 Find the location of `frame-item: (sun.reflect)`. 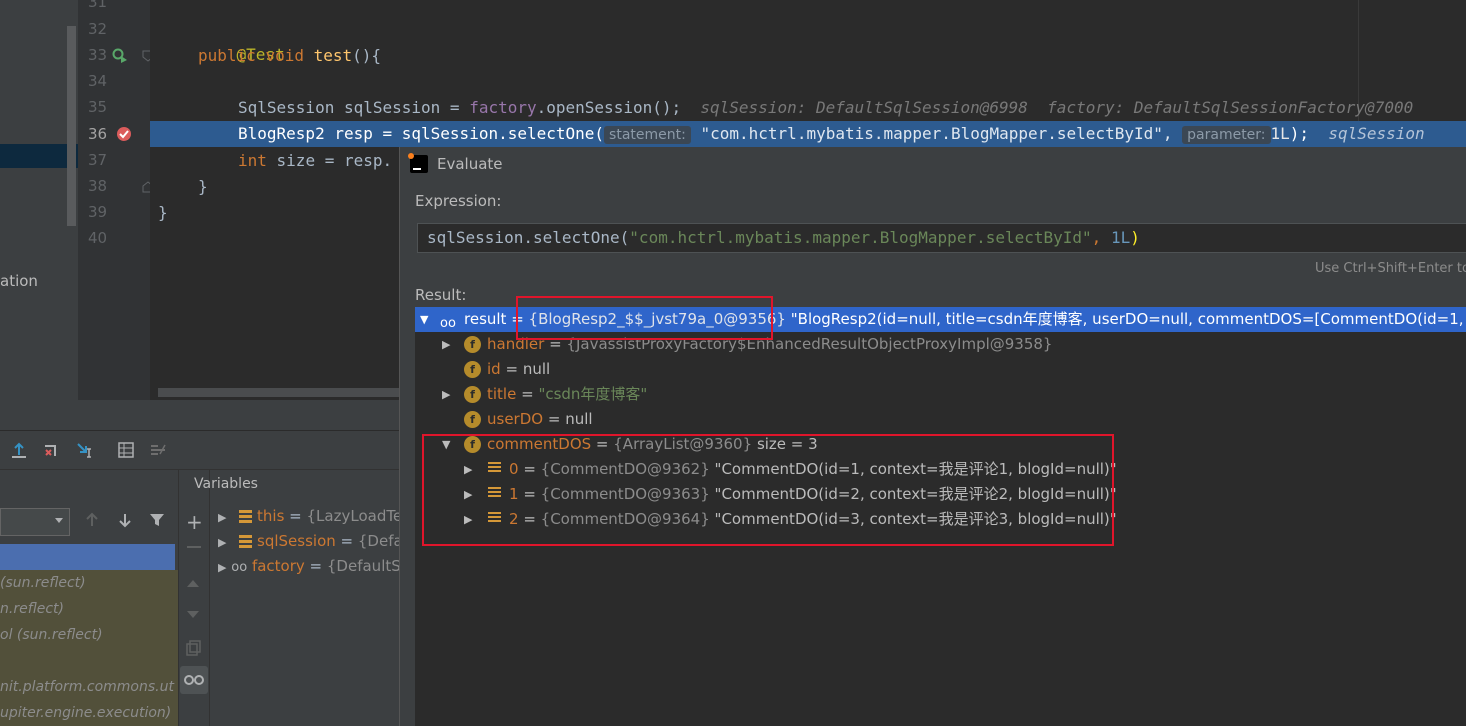

frame-item: (sun.reflect) is located at coordinates (89, 583).